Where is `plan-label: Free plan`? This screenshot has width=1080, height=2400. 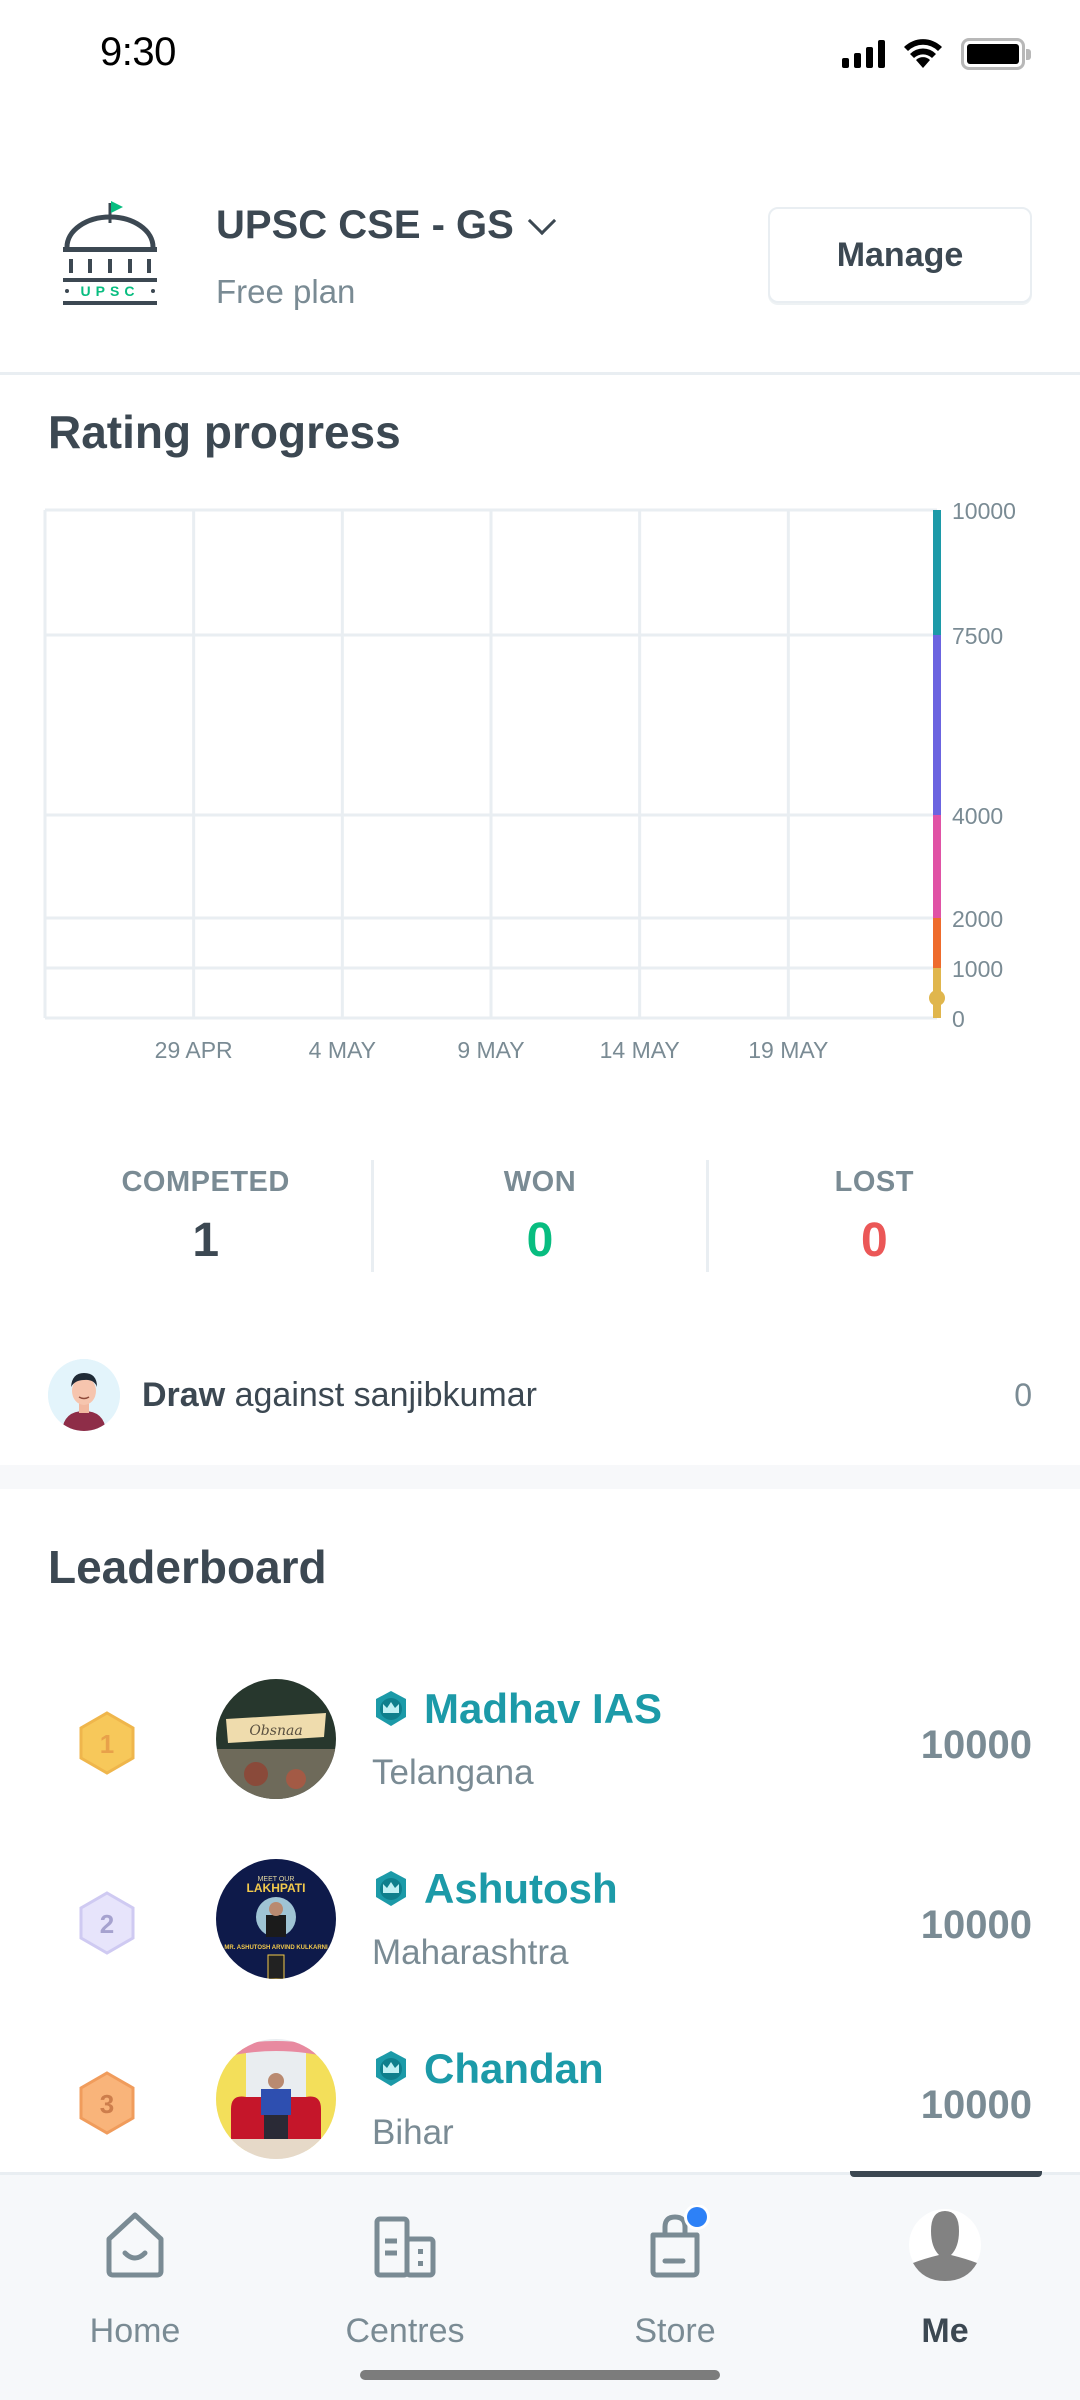 plan-label: Free plan is located at coordinates (286, 291).